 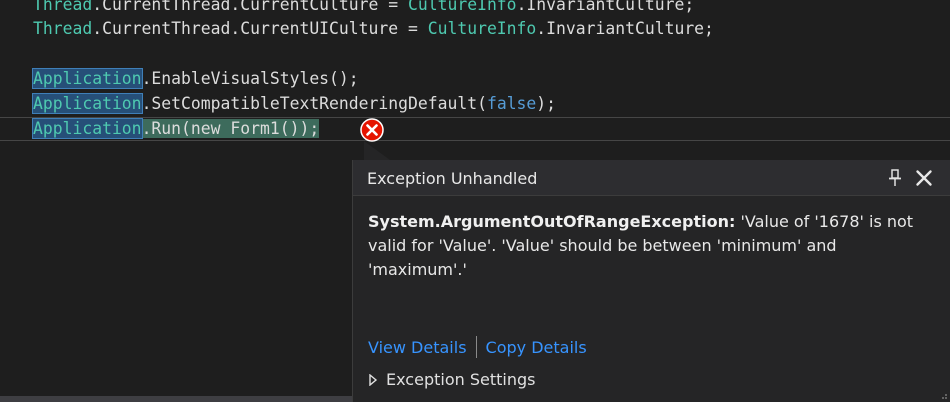 What do you see at coordinates (511, 103) in the screenshot?
I see `code-token-keyword: false` at bounding box center [511, 103].